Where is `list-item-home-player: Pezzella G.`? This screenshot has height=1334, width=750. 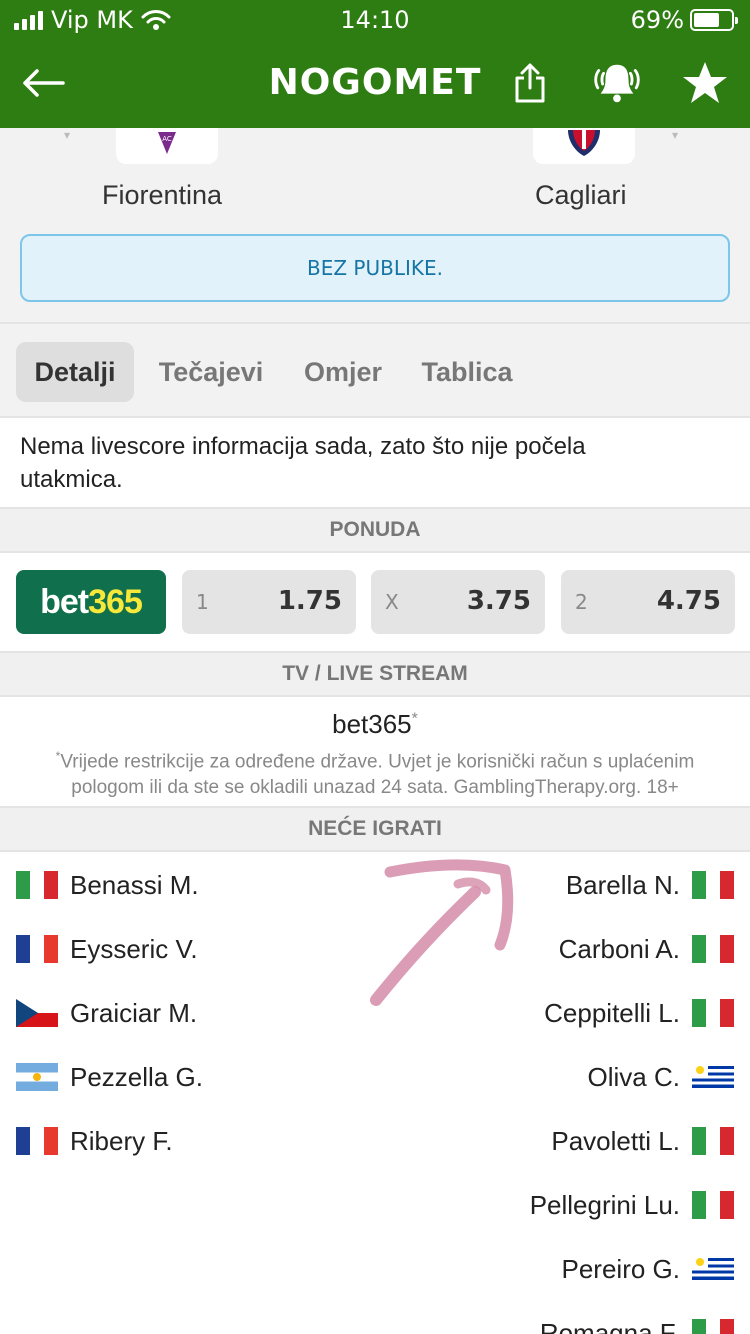
list-item-home-player: Pezzella G. is located at coordinates (109, 1077).